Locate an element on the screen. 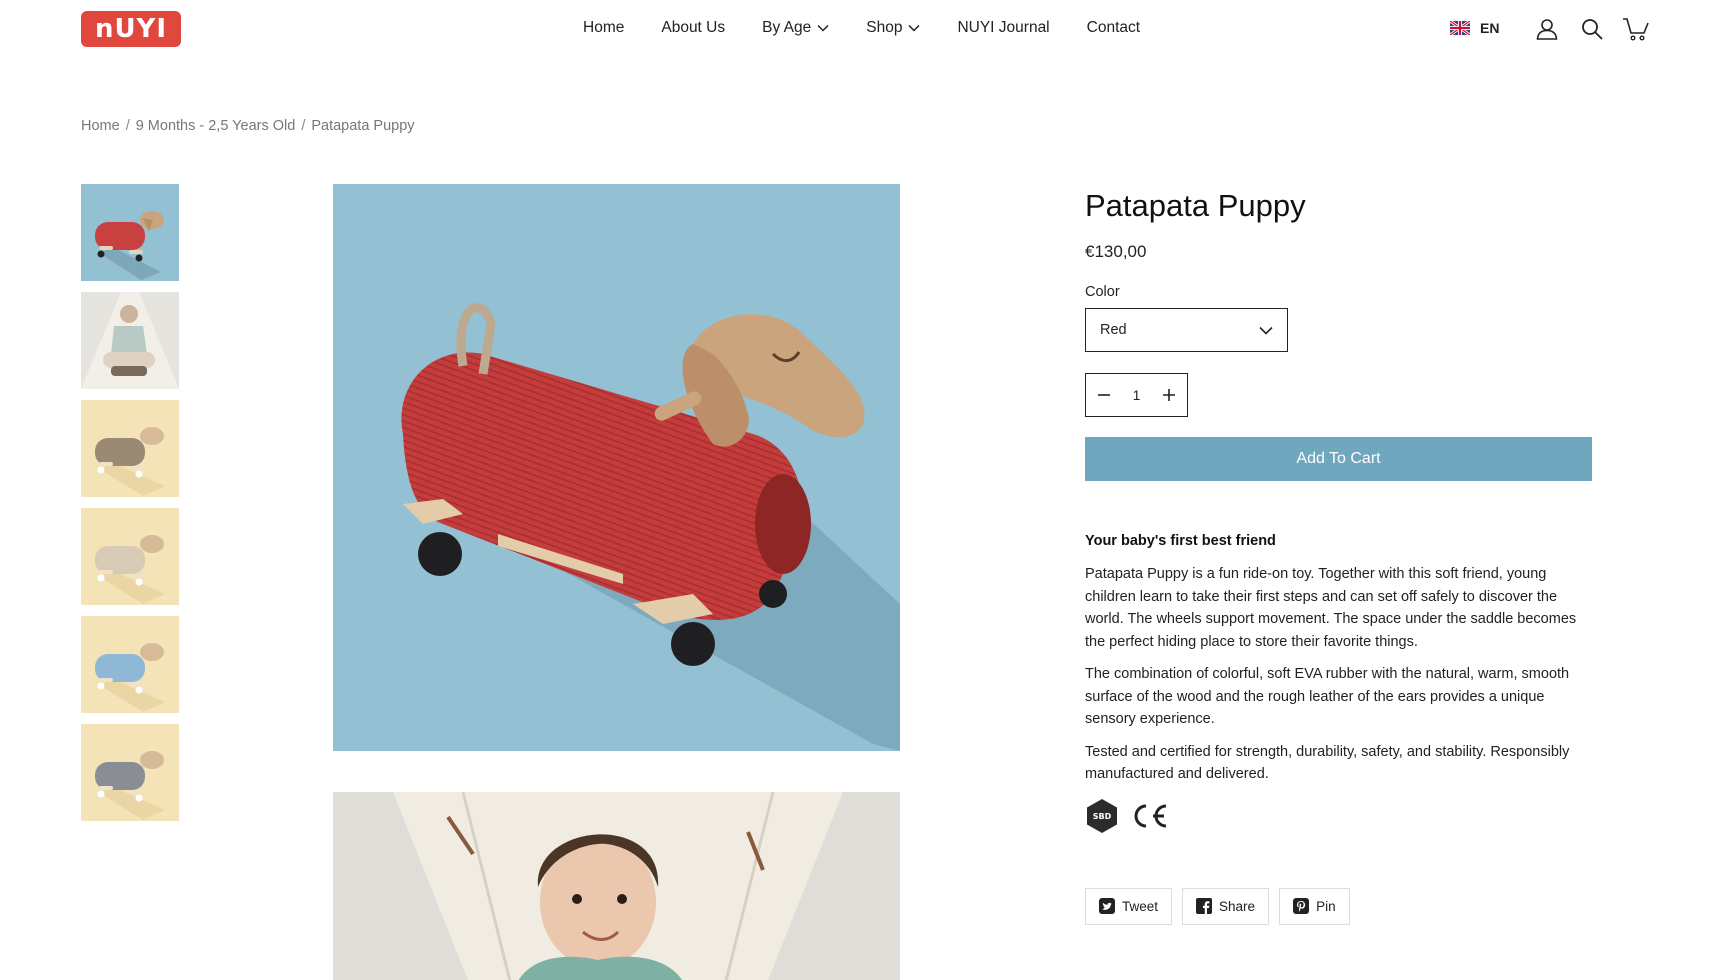 This screenshot has width=1710, height=980. breadcrumb-current: Patapata Puppy is located at coordinates (363, 126).